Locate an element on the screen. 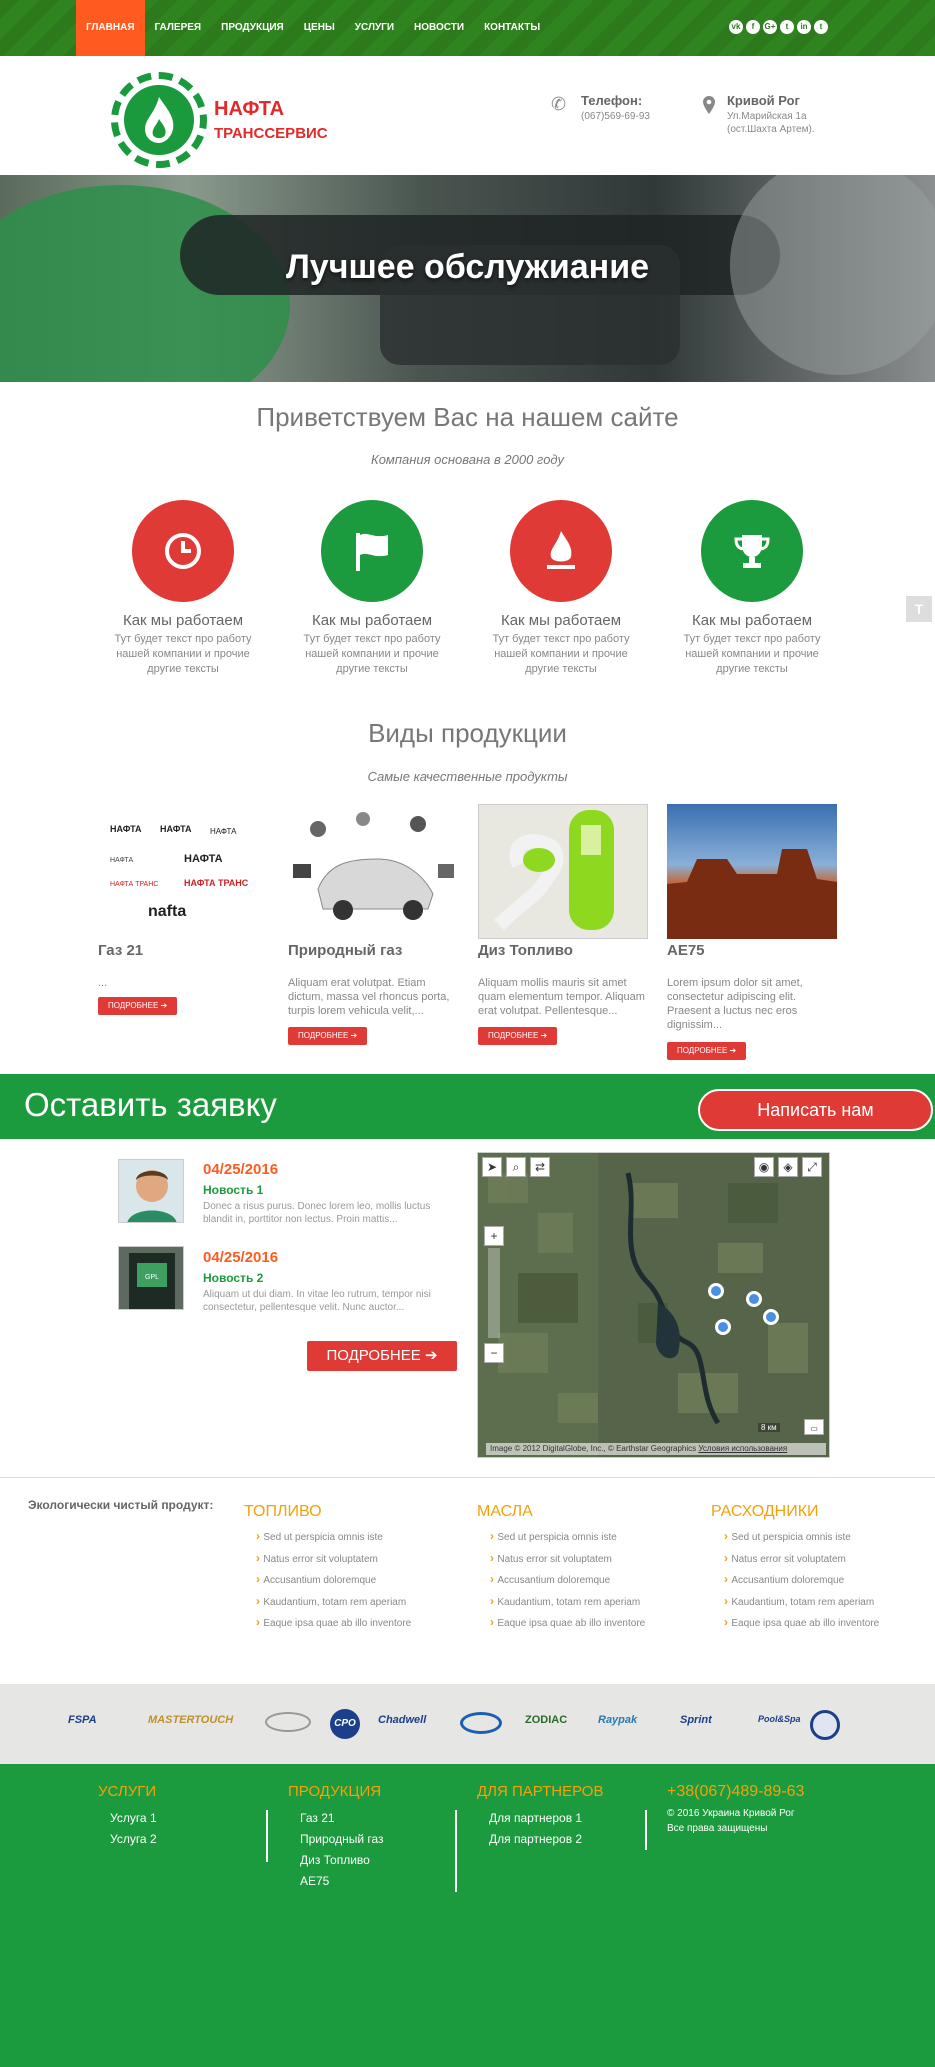  product-title-3: Диз Топливо is located at coordinates (525, 950).